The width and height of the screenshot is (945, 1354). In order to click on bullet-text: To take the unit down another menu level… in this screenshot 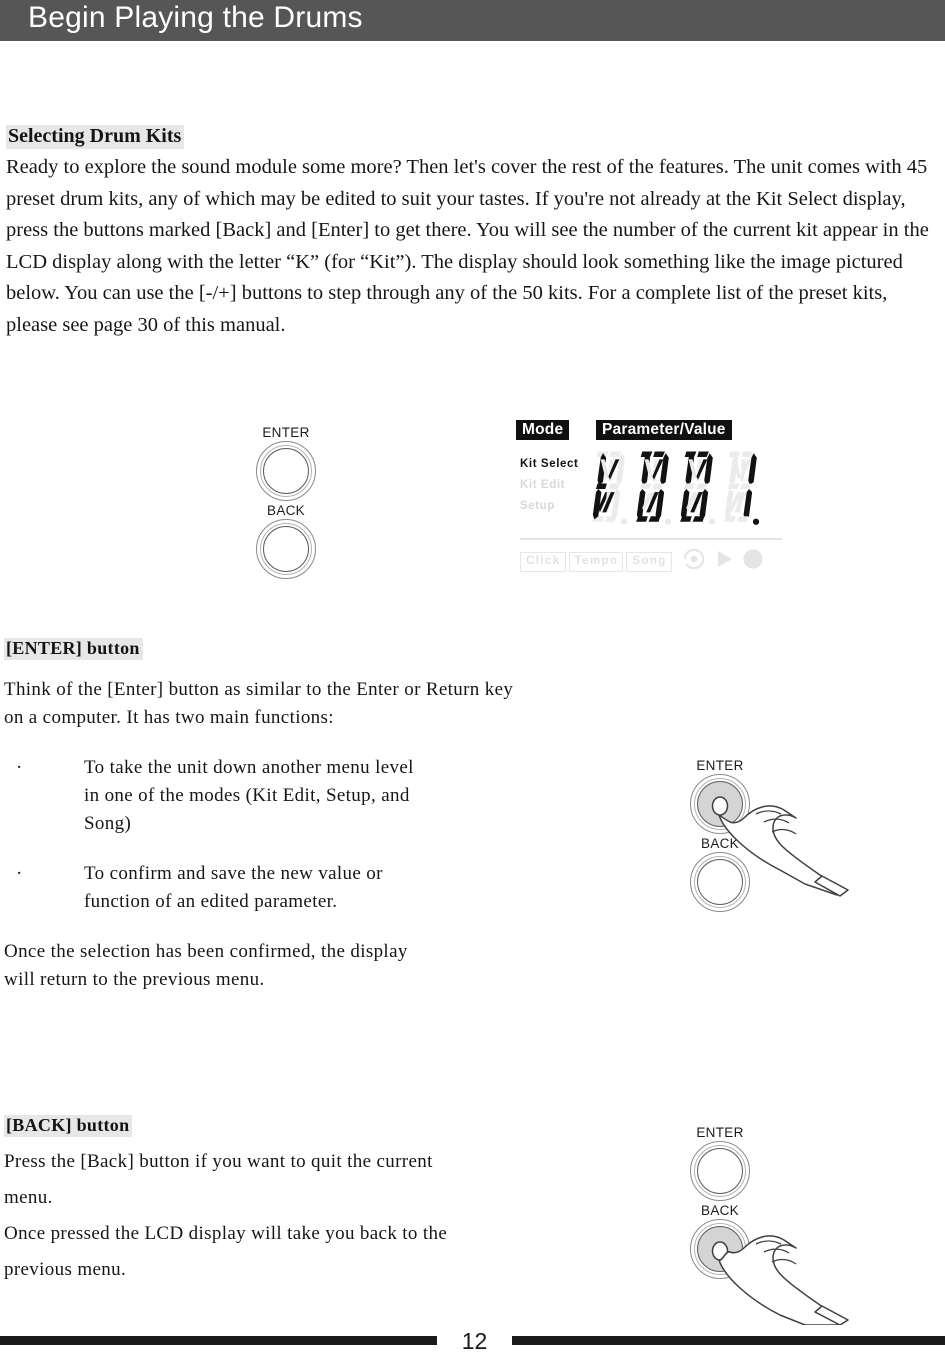, I will do `click(394, 796)`.